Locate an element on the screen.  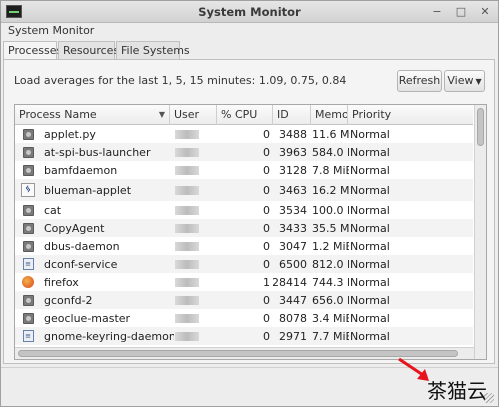
sort-descending-icon: ▼ is located at coordinates (161, 114).